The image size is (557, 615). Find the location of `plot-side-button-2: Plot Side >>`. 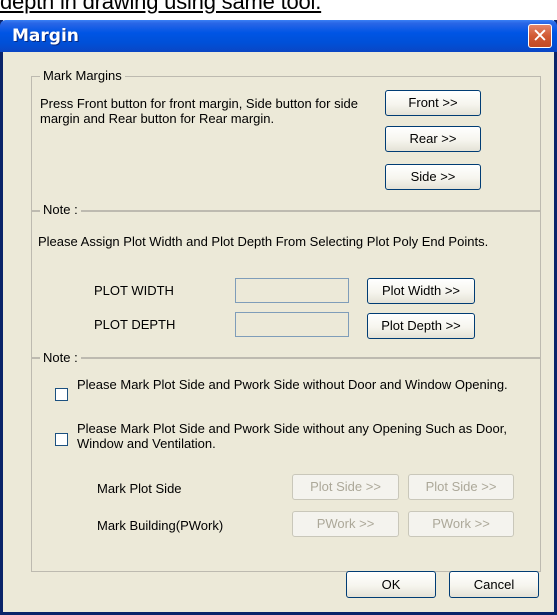

plot-side-button-2: Plot Side >> is located at coordinates (461, 487).